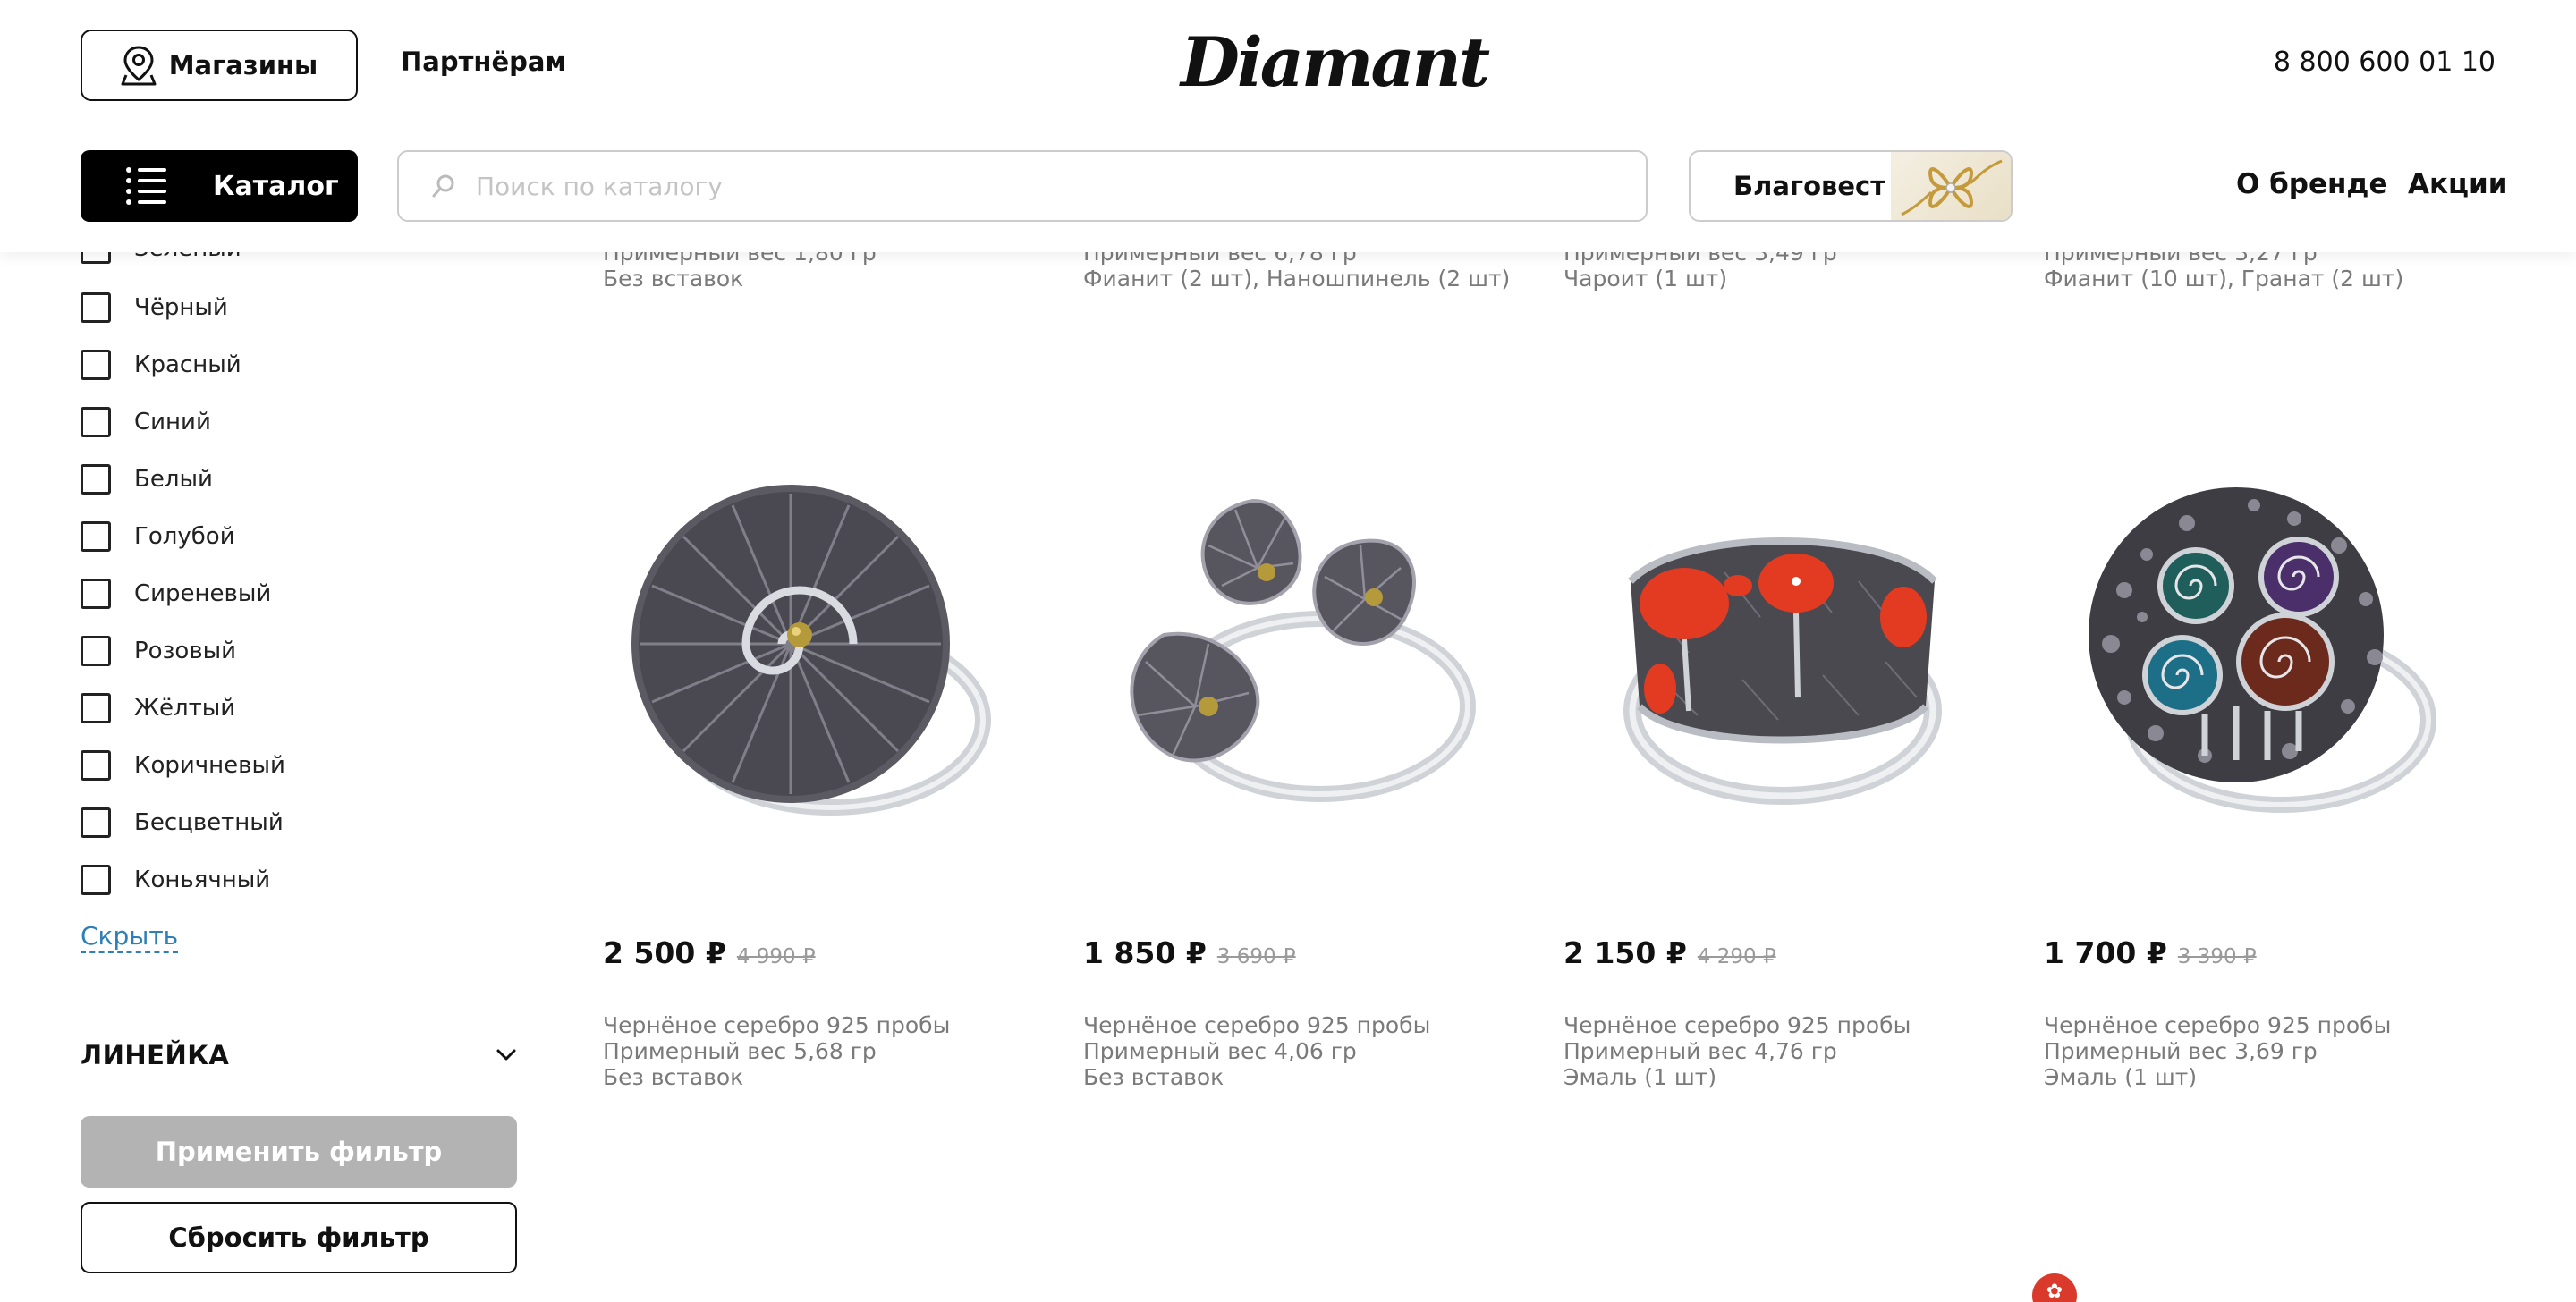 The height and width of the screenshot is (1302, 2576). I want to click on price-row: 1 700 ₽ 3 390 ₽, so click(2150, 952).